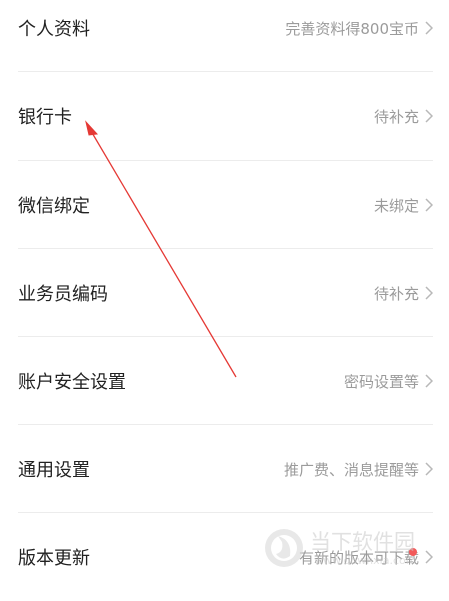 The image size is (449, 601). I want to click on settings-item-profile: 个人资料 完善资料得800宝币, so click(224, 36).